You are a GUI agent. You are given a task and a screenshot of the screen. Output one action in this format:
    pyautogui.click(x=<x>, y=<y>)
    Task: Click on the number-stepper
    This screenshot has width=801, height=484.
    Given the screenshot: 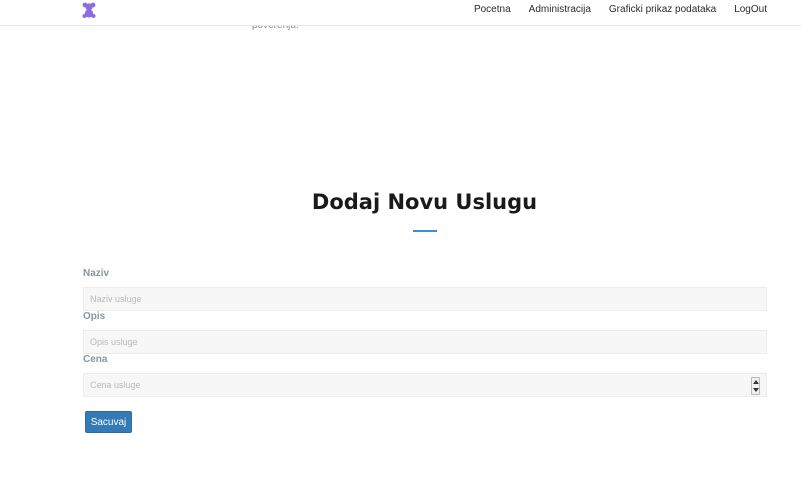 What is the action you would take?
    pyautogui.click(x=755, y=386)
    